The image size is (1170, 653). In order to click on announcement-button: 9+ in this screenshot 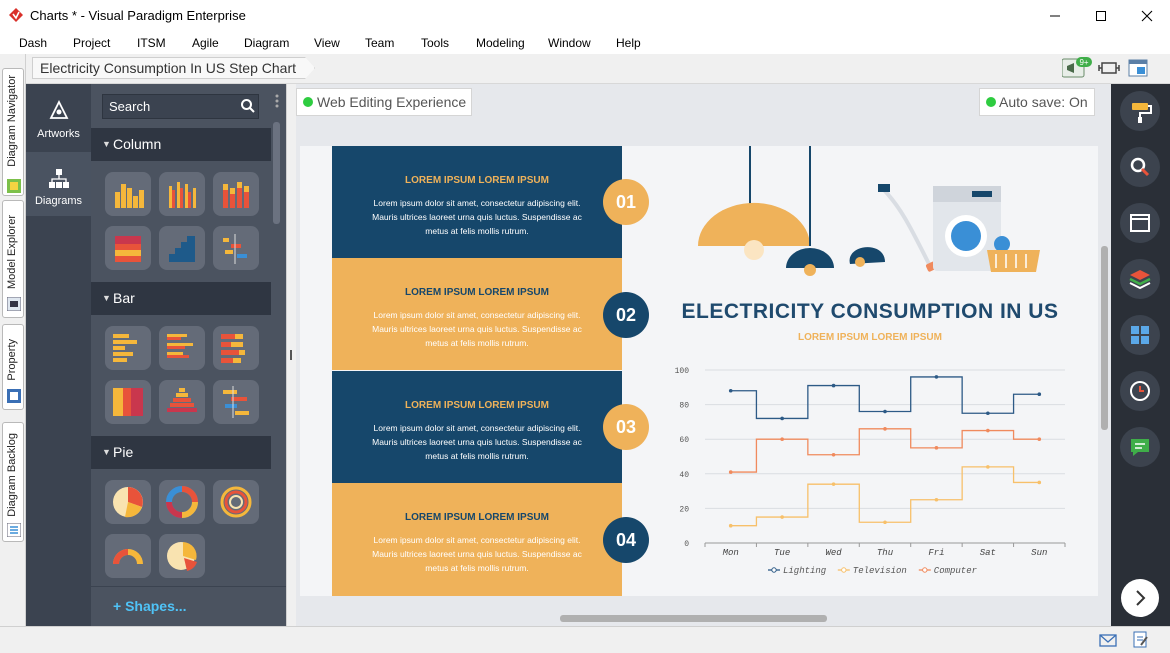, I will do `click(1076, 67)`.